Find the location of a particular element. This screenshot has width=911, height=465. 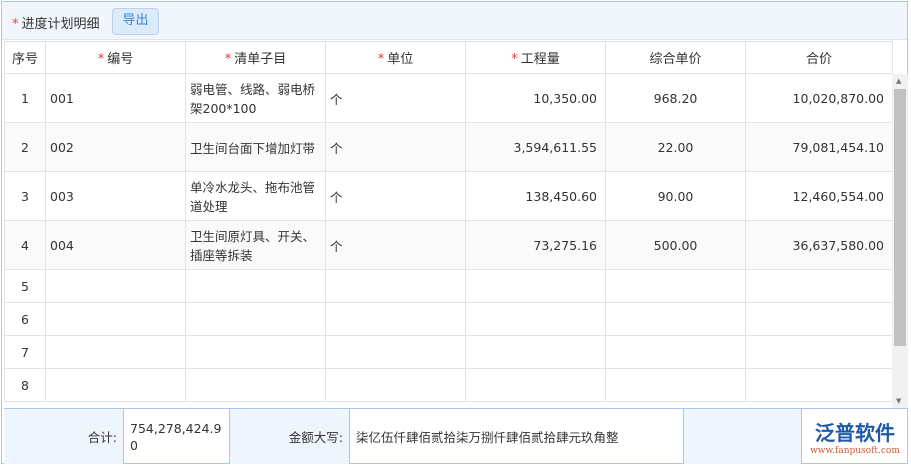

column-header-label: 编号 is located at coordinates (120, 59).